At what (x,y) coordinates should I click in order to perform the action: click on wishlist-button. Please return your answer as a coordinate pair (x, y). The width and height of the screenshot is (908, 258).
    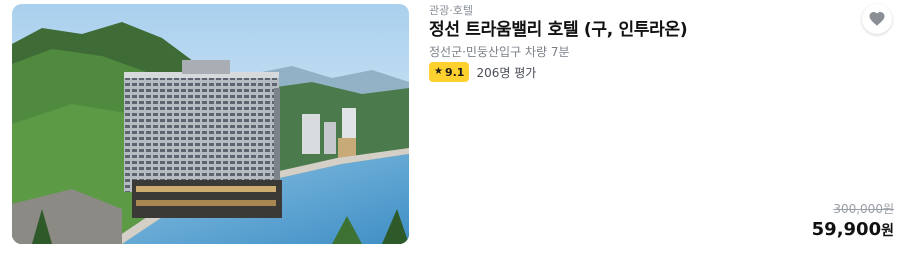
    Looking at the image, I should click on (877, 19).